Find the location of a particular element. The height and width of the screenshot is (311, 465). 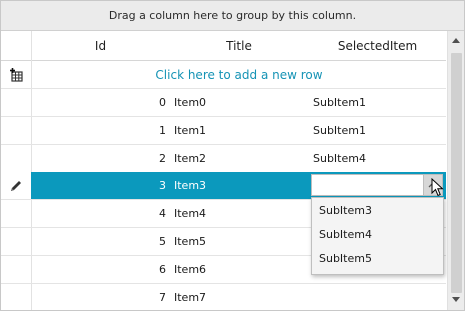

add-row-grid-icon is located at coordinates (16, 74).